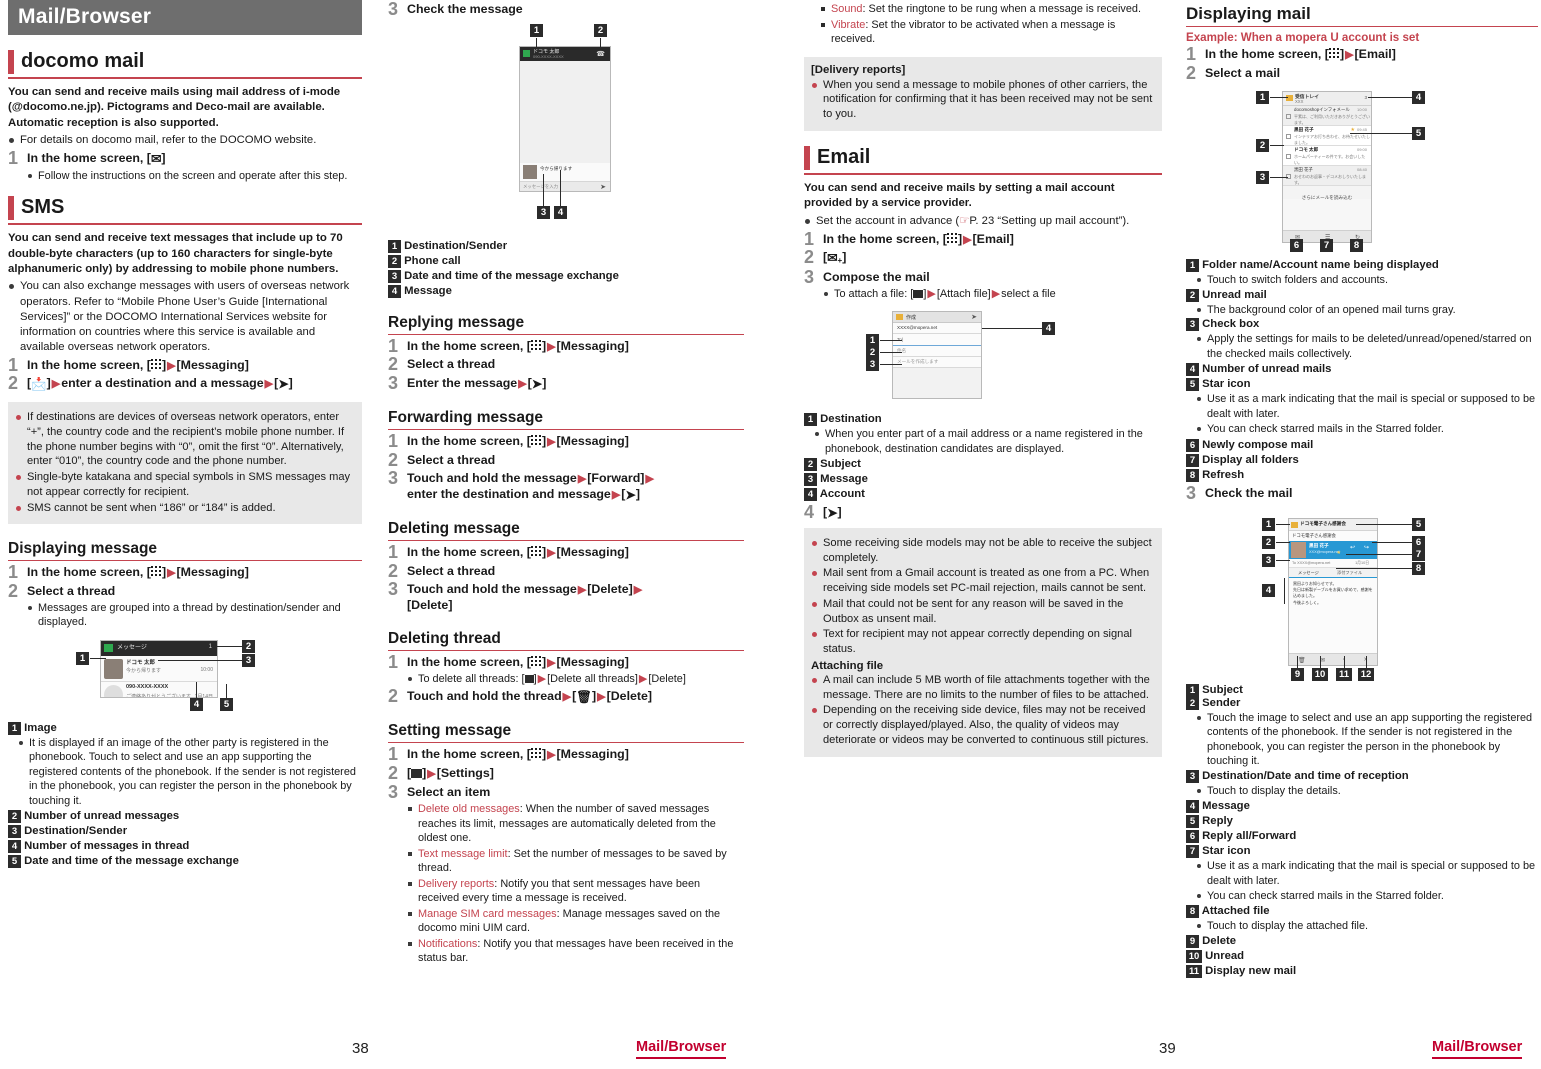 This screenshot has width=1541, height=1069. Describe the element at coordinates (1250, 459) in the screenshot. I see `legend-label: Display all folders` at that location.